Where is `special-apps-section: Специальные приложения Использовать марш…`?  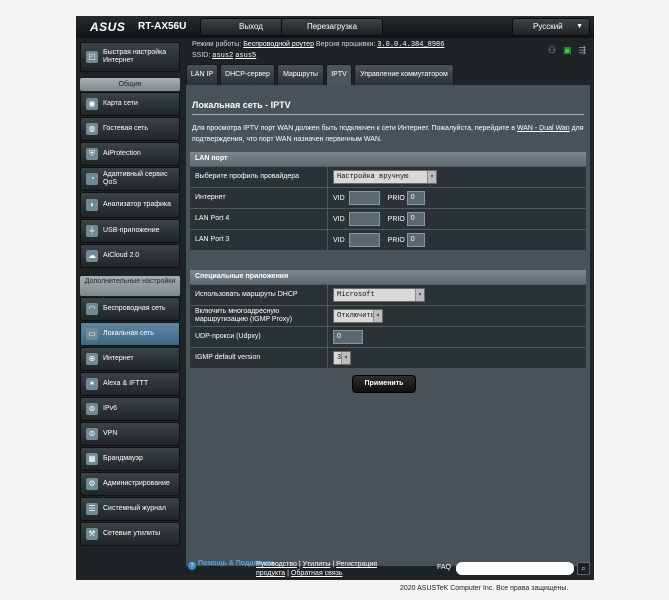 special-apps-section: Специальные приложения Использовать марш… is located at coordinates (388, 319).